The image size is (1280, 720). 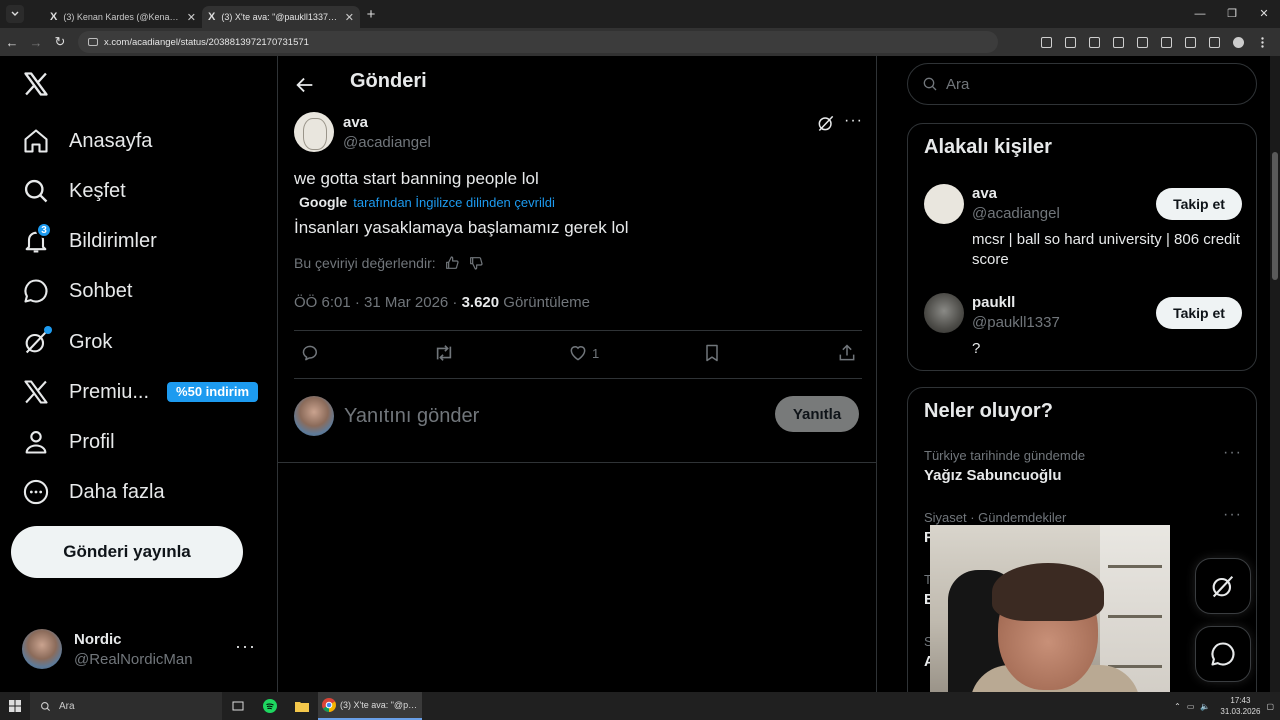 I want to click on password-key-icon, so click(x=1166, y=42).